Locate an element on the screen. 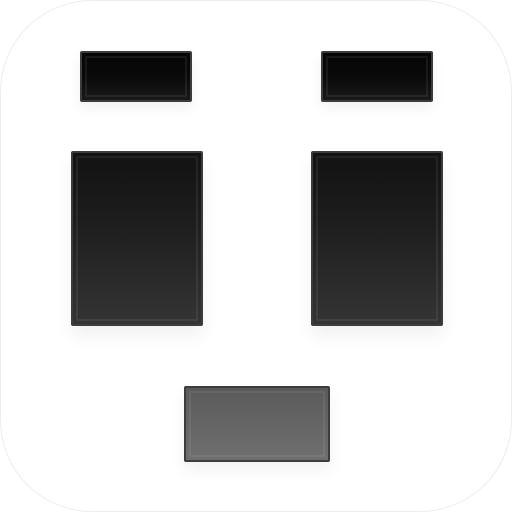  right-eye-block is located at coordinates (377, 238).